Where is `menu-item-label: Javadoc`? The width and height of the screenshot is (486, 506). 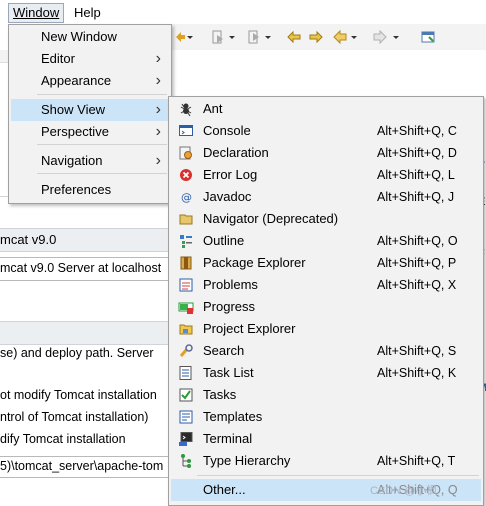
menu-item-label: Javadoc is located at coordinates (227, 196).